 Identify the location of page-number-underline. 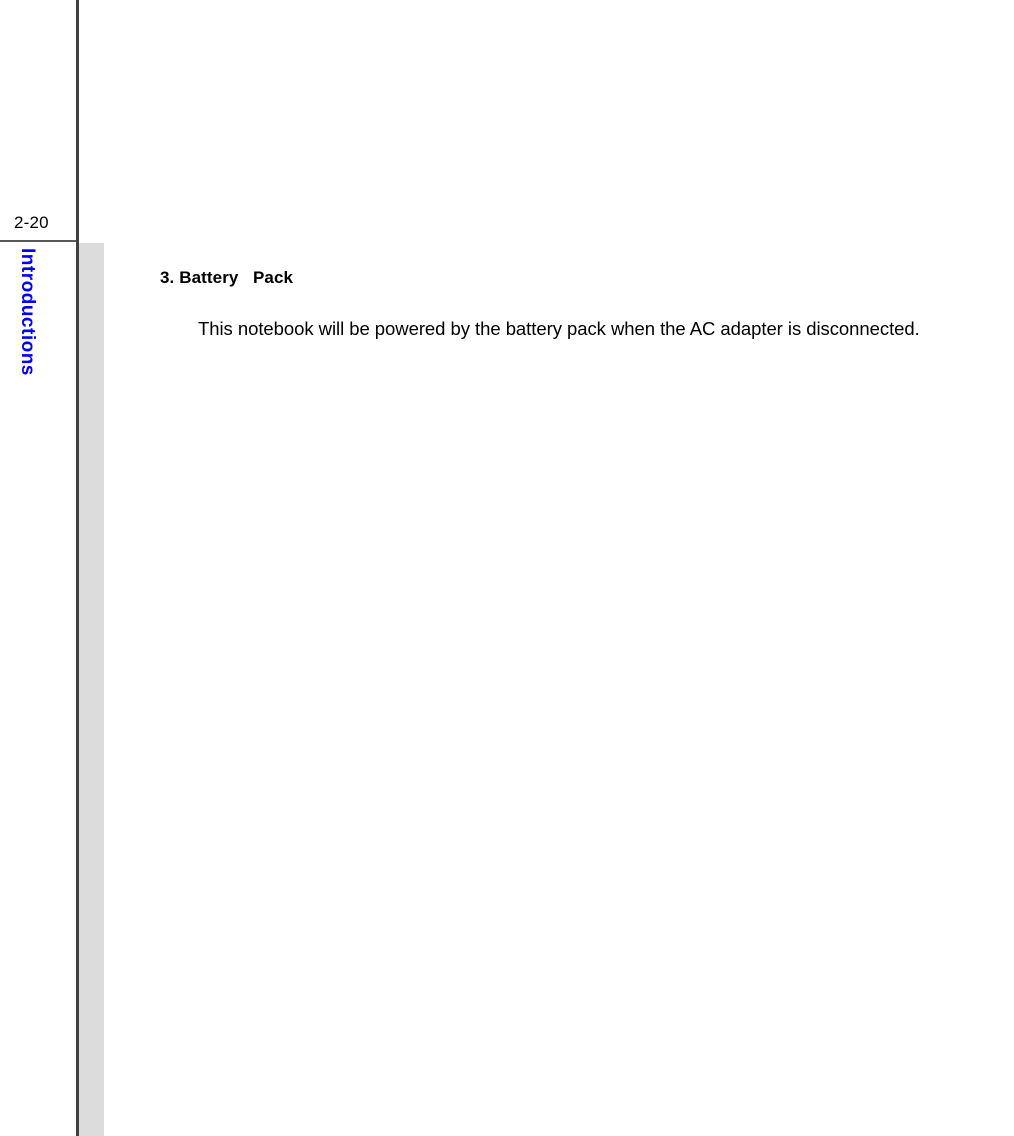
(38, 241).